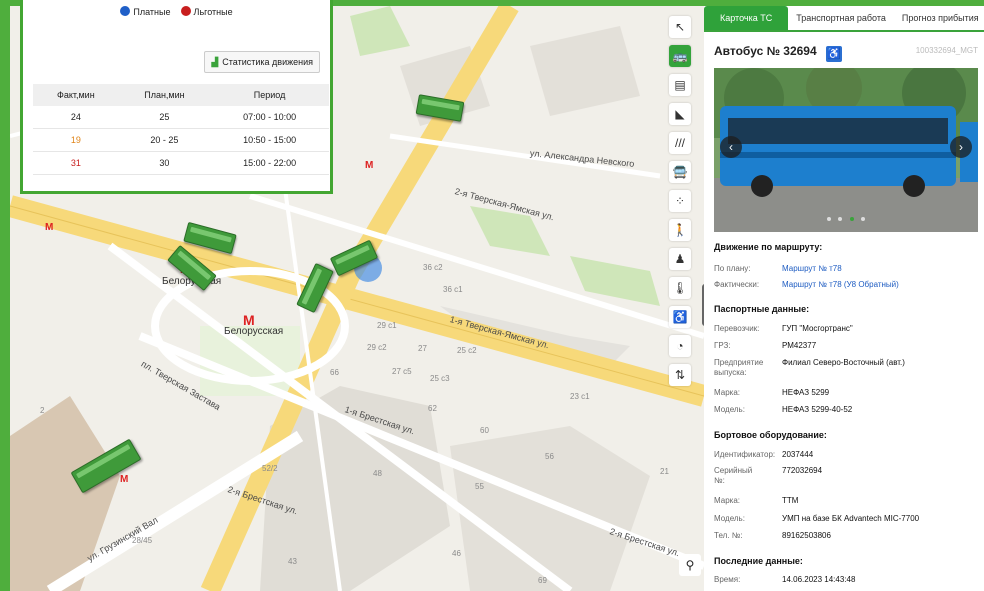 The width and height of the screenshot is (984, 591). What do you see at coordinates (817, 328) in the screenshot?
I see `info-value: ГУП "Мосгортранс"` at bounding box center [817, 328].